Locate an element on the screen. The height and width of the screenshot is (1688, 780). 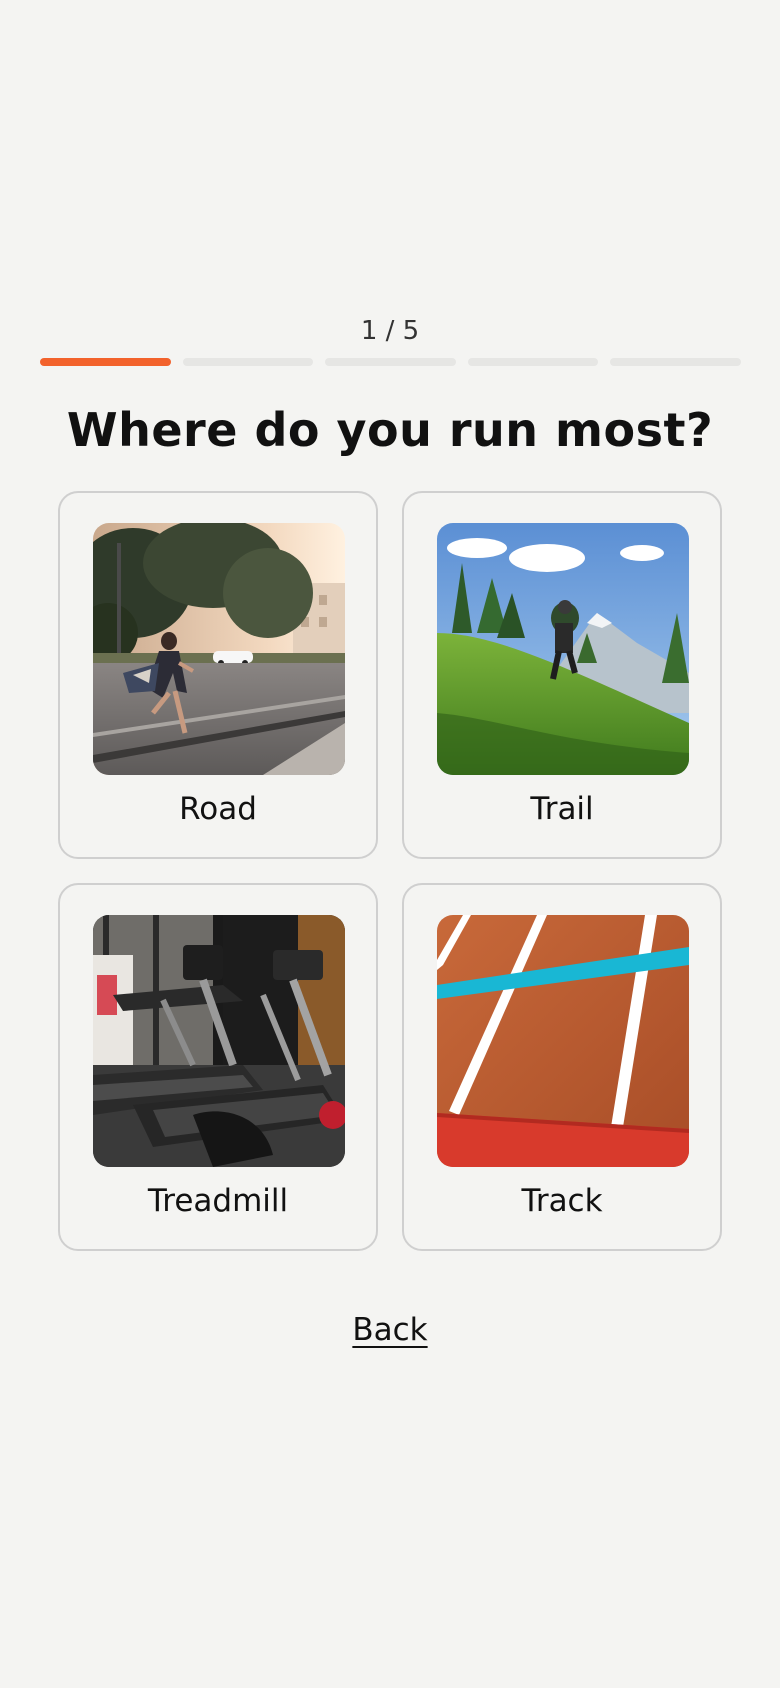
progress-bar is located at coordinates (390, 362).